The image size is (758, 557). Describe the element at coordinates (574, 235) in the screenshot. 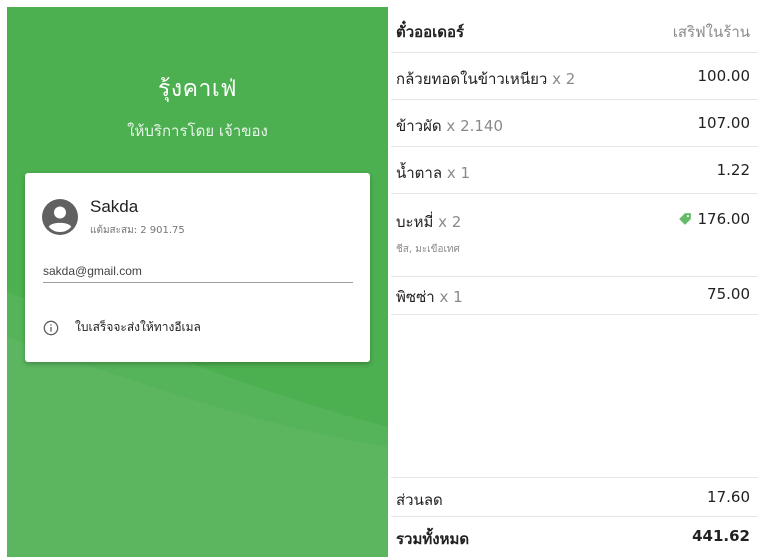

I see `order-item: บะหมี่ x 2 ชีส, มะเขือเทศ 176.00` at that location.